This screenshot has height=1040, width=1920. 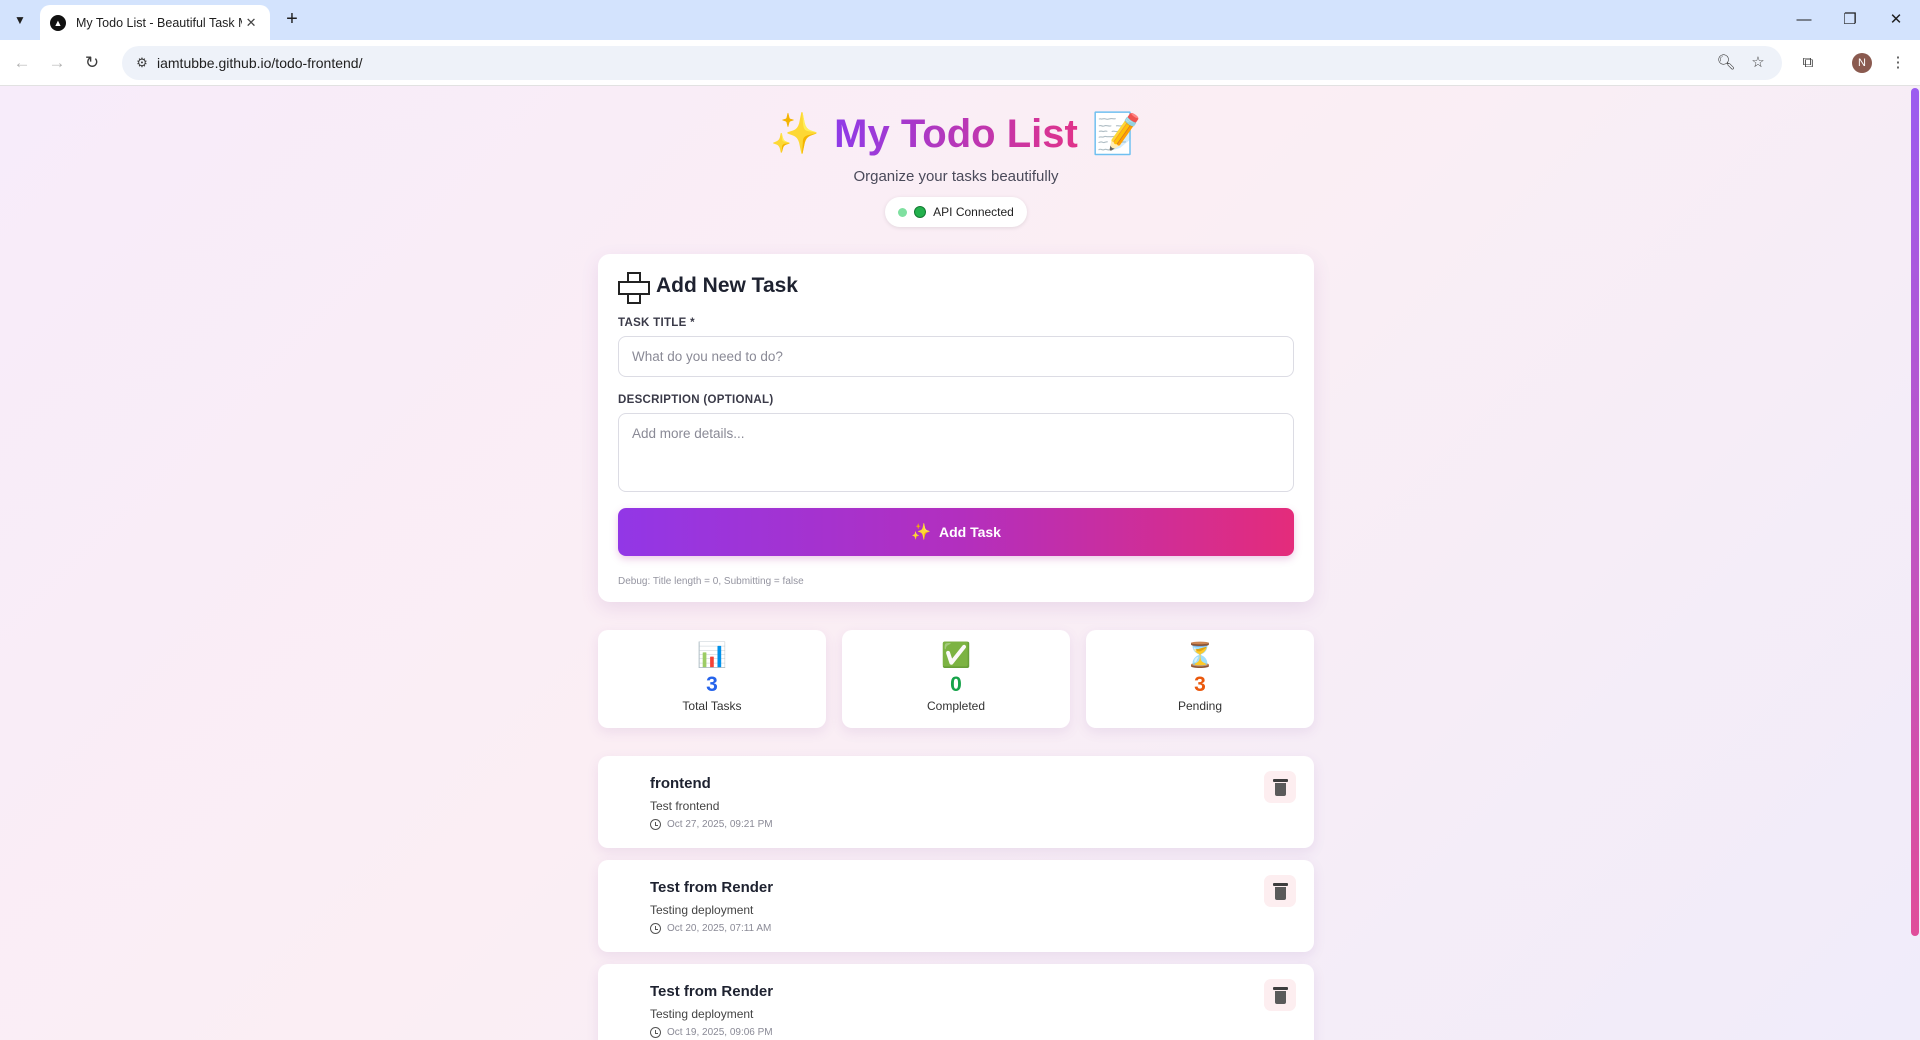 I want to click on todo-date: Oct 20, 2025, 07:11 AM, so click(x=719, y=928).